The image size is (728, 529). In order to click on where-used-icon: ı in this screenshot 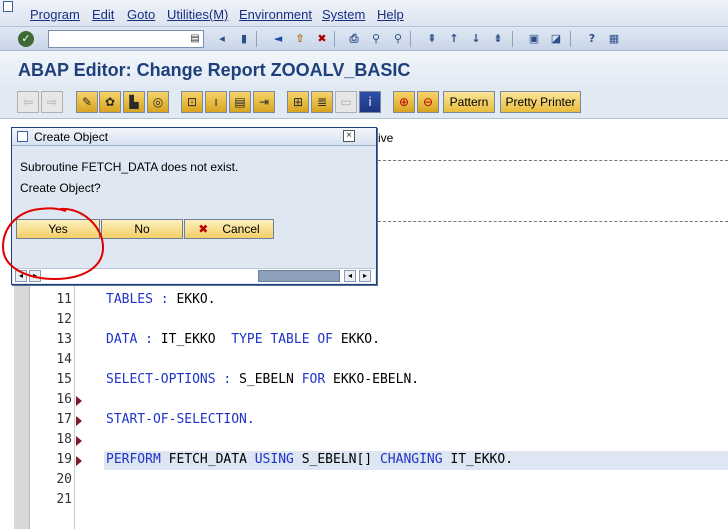, I will do `click(216, 102)`.